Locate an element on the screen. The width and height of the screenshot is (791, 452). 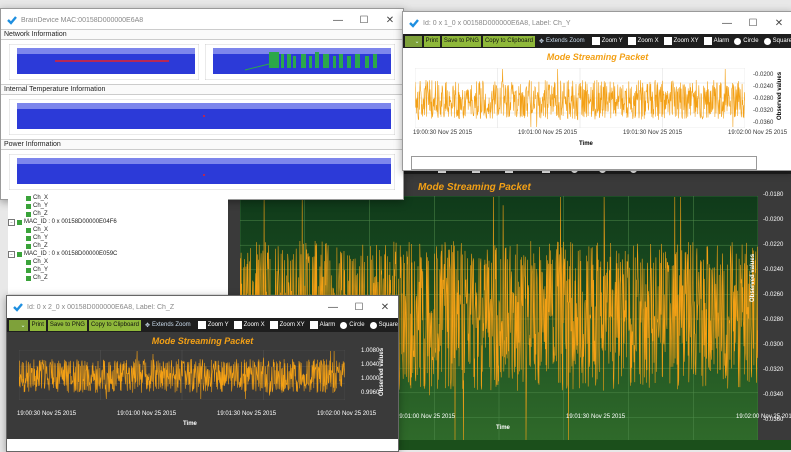
temperature-chart is located at coordinates (202, 117).